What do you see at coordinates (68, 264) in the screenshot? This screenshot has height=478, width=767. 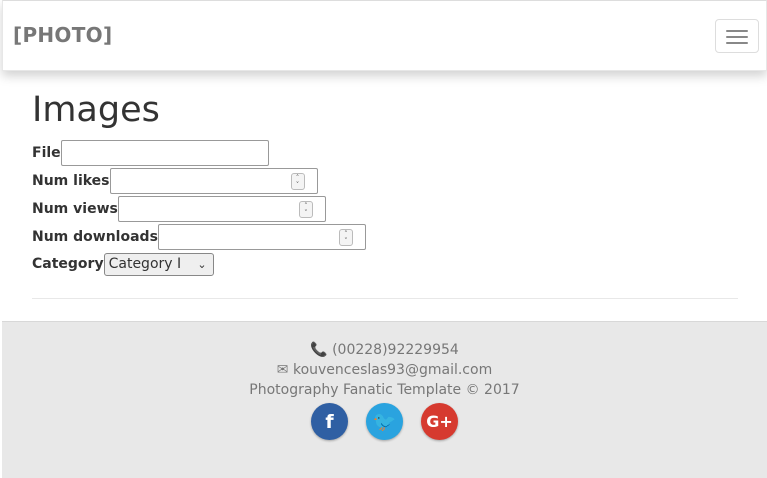 I see `category-label: Category` at bounding box center [68, 264].